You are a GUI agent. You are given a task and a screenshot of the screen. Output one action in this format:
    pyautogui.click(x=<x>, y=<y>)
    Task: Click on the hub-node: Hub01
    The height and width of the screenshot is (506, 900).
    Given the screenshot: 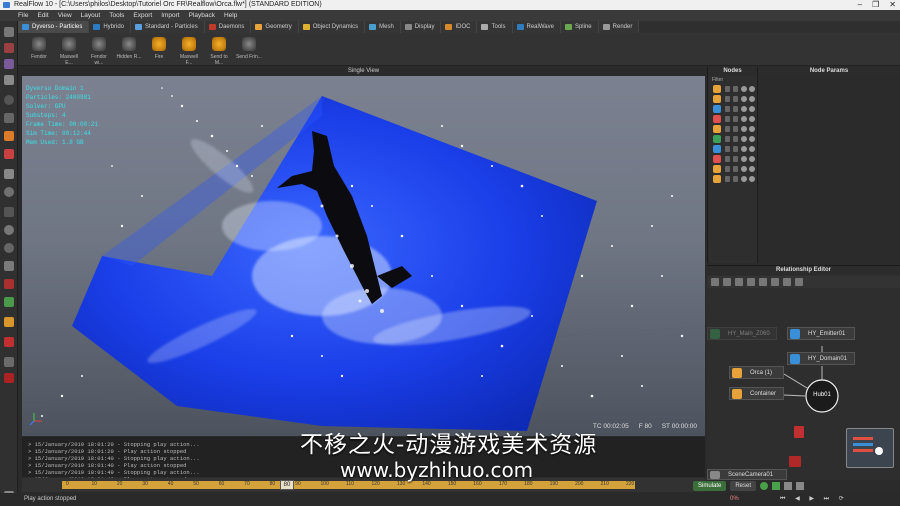 What is the action you would take?
    pyautogui.click(x=822, y=395)
    